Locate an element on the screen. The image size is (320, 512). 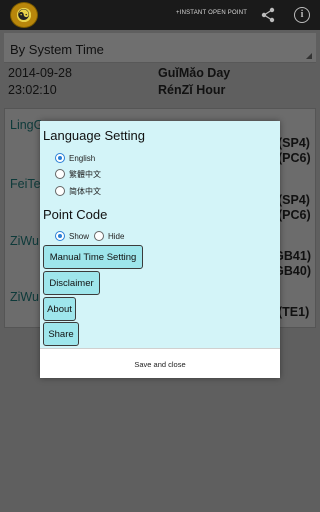
about-button: About is located at coordinates (59, 309).